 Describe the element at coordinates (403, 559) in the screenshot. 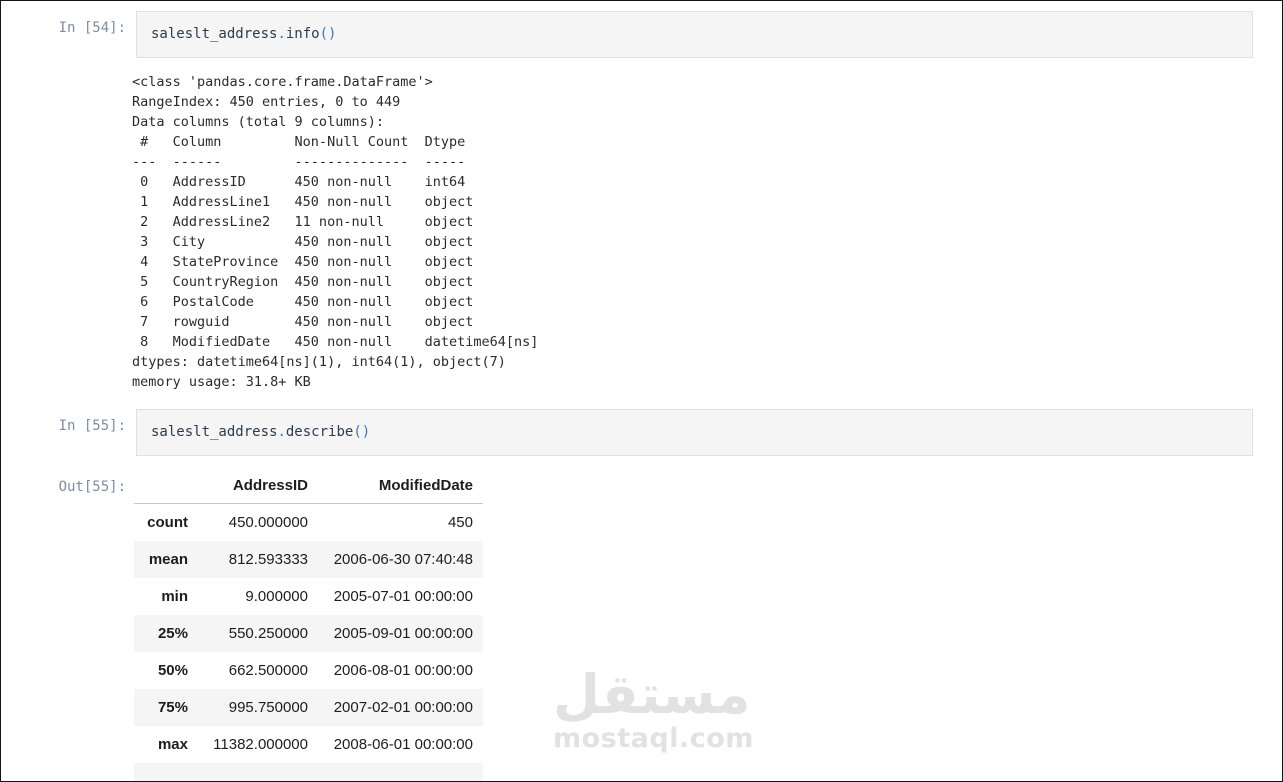

I see `cell-value: 2006-06-30 07:40:48` at that location.